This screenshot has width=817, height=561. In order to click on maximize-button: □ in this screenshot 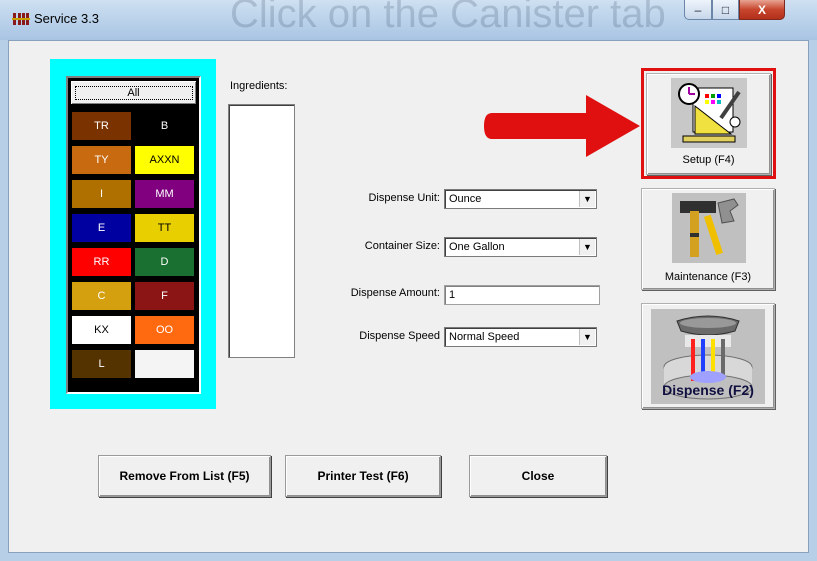, I will do `click(725, 10)`.